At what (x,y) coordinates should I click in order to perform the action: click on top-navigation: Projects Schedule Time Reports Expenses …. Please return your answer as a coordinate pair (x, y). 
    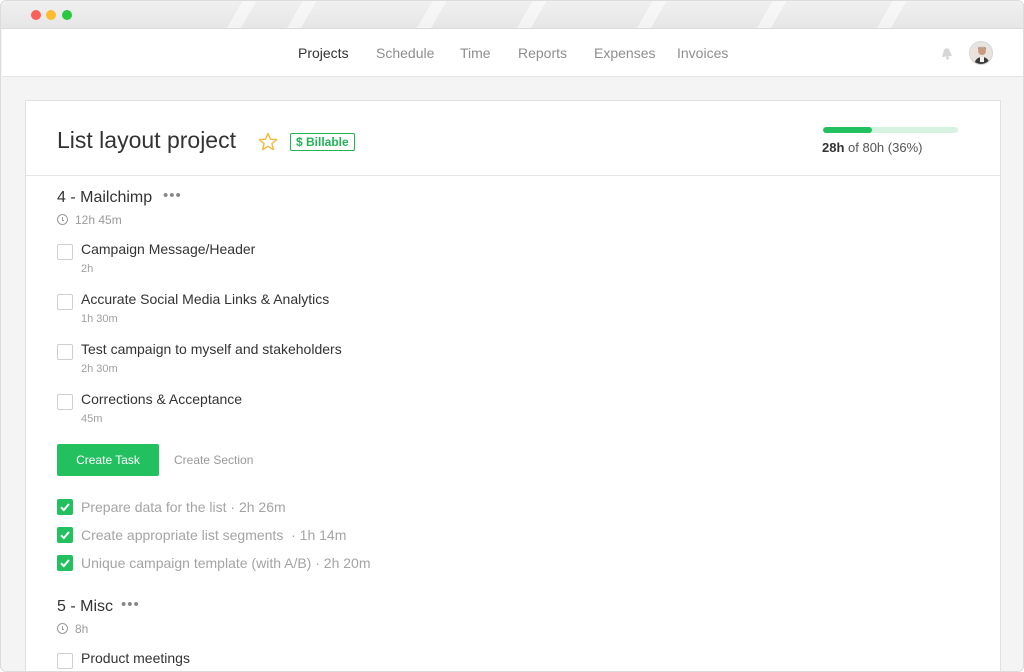
    Looking at the image, I should click on (512, 53).